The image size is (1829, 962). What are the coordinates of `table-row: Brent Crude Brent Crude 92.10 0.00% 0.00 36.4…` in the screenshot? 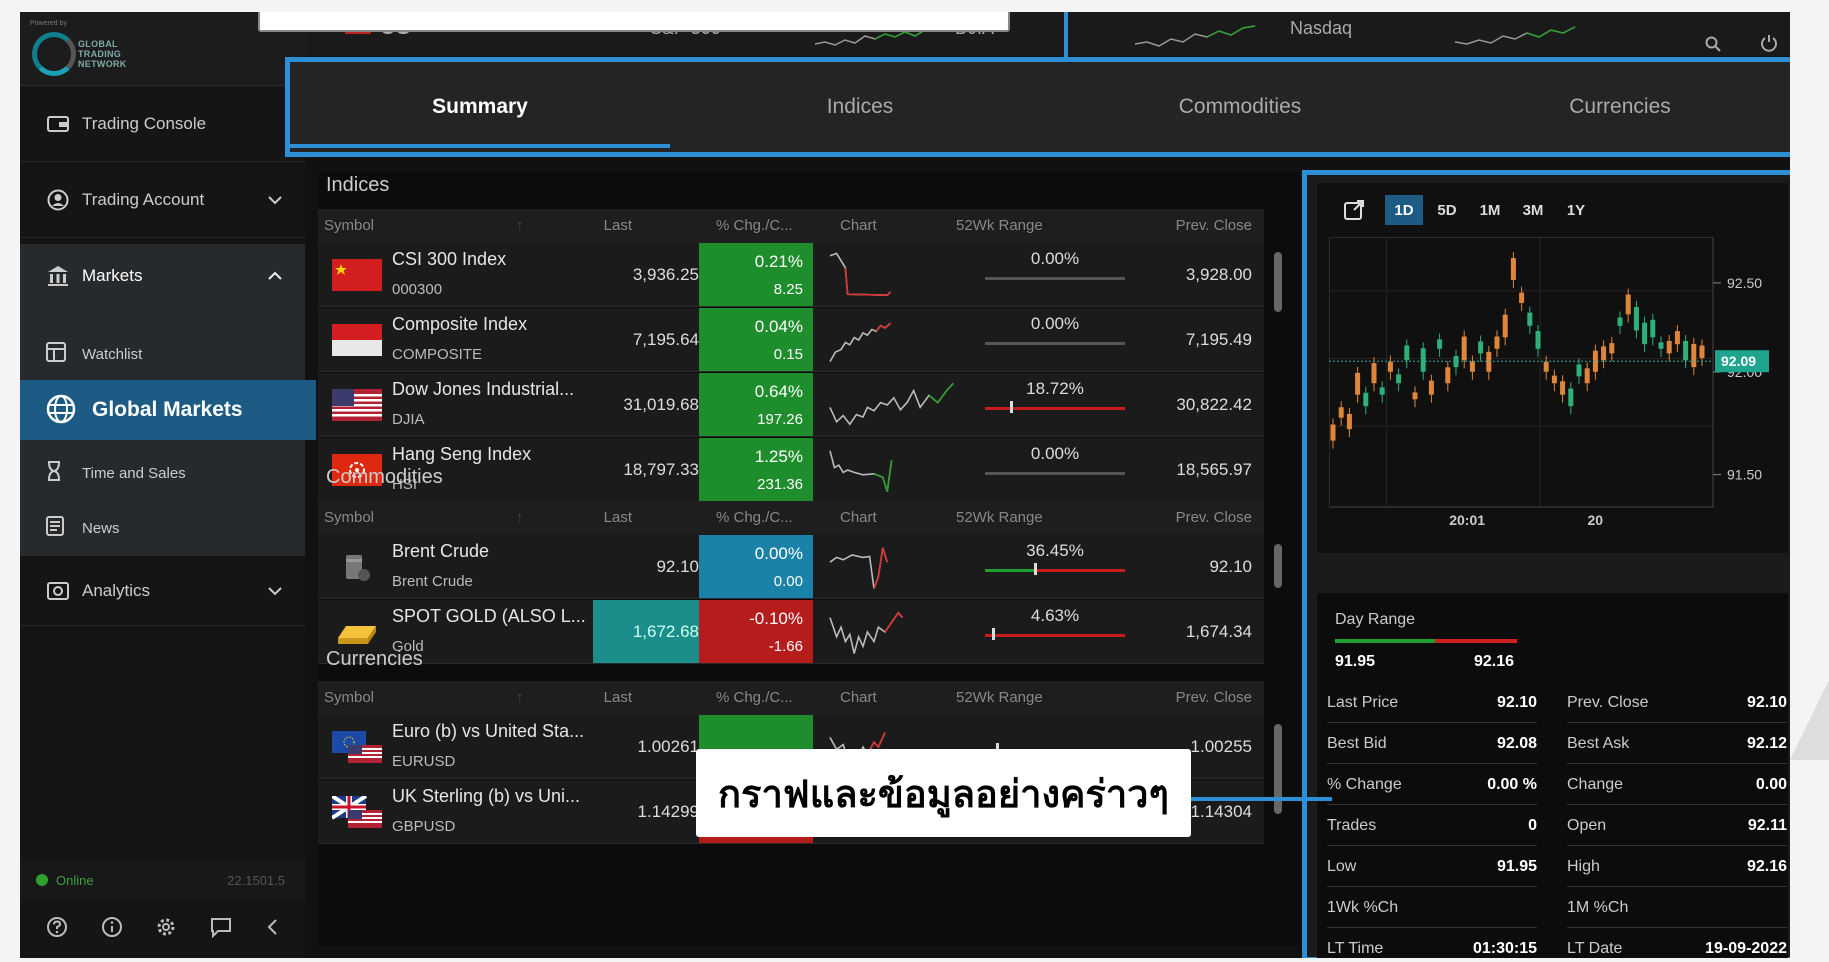 It's located at (791, 567).